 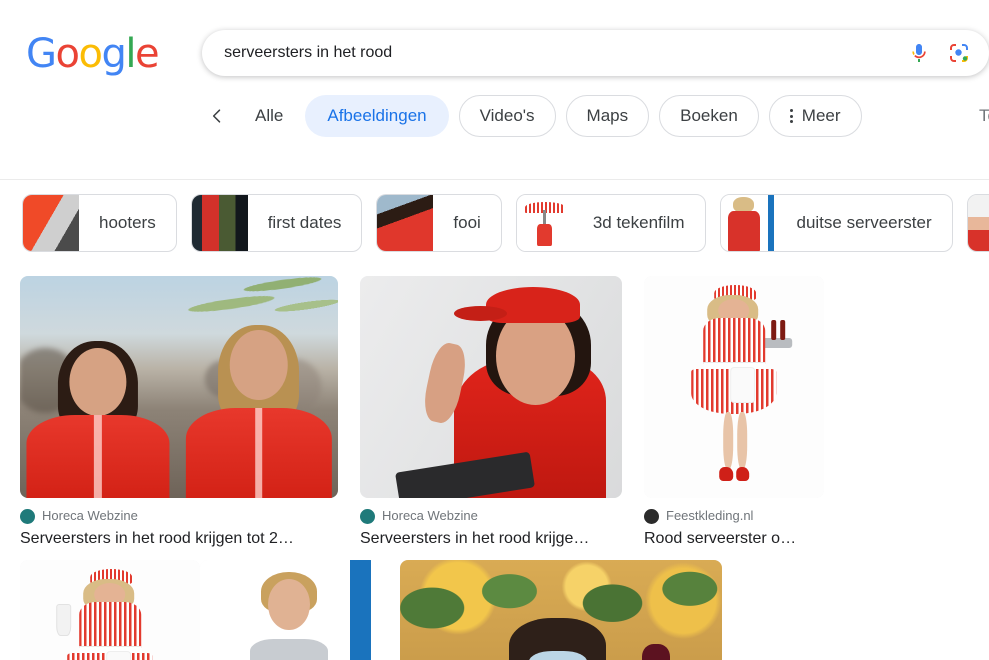 I want to click on related-chip-first-dates: first dates, so click(x=276, y=223).